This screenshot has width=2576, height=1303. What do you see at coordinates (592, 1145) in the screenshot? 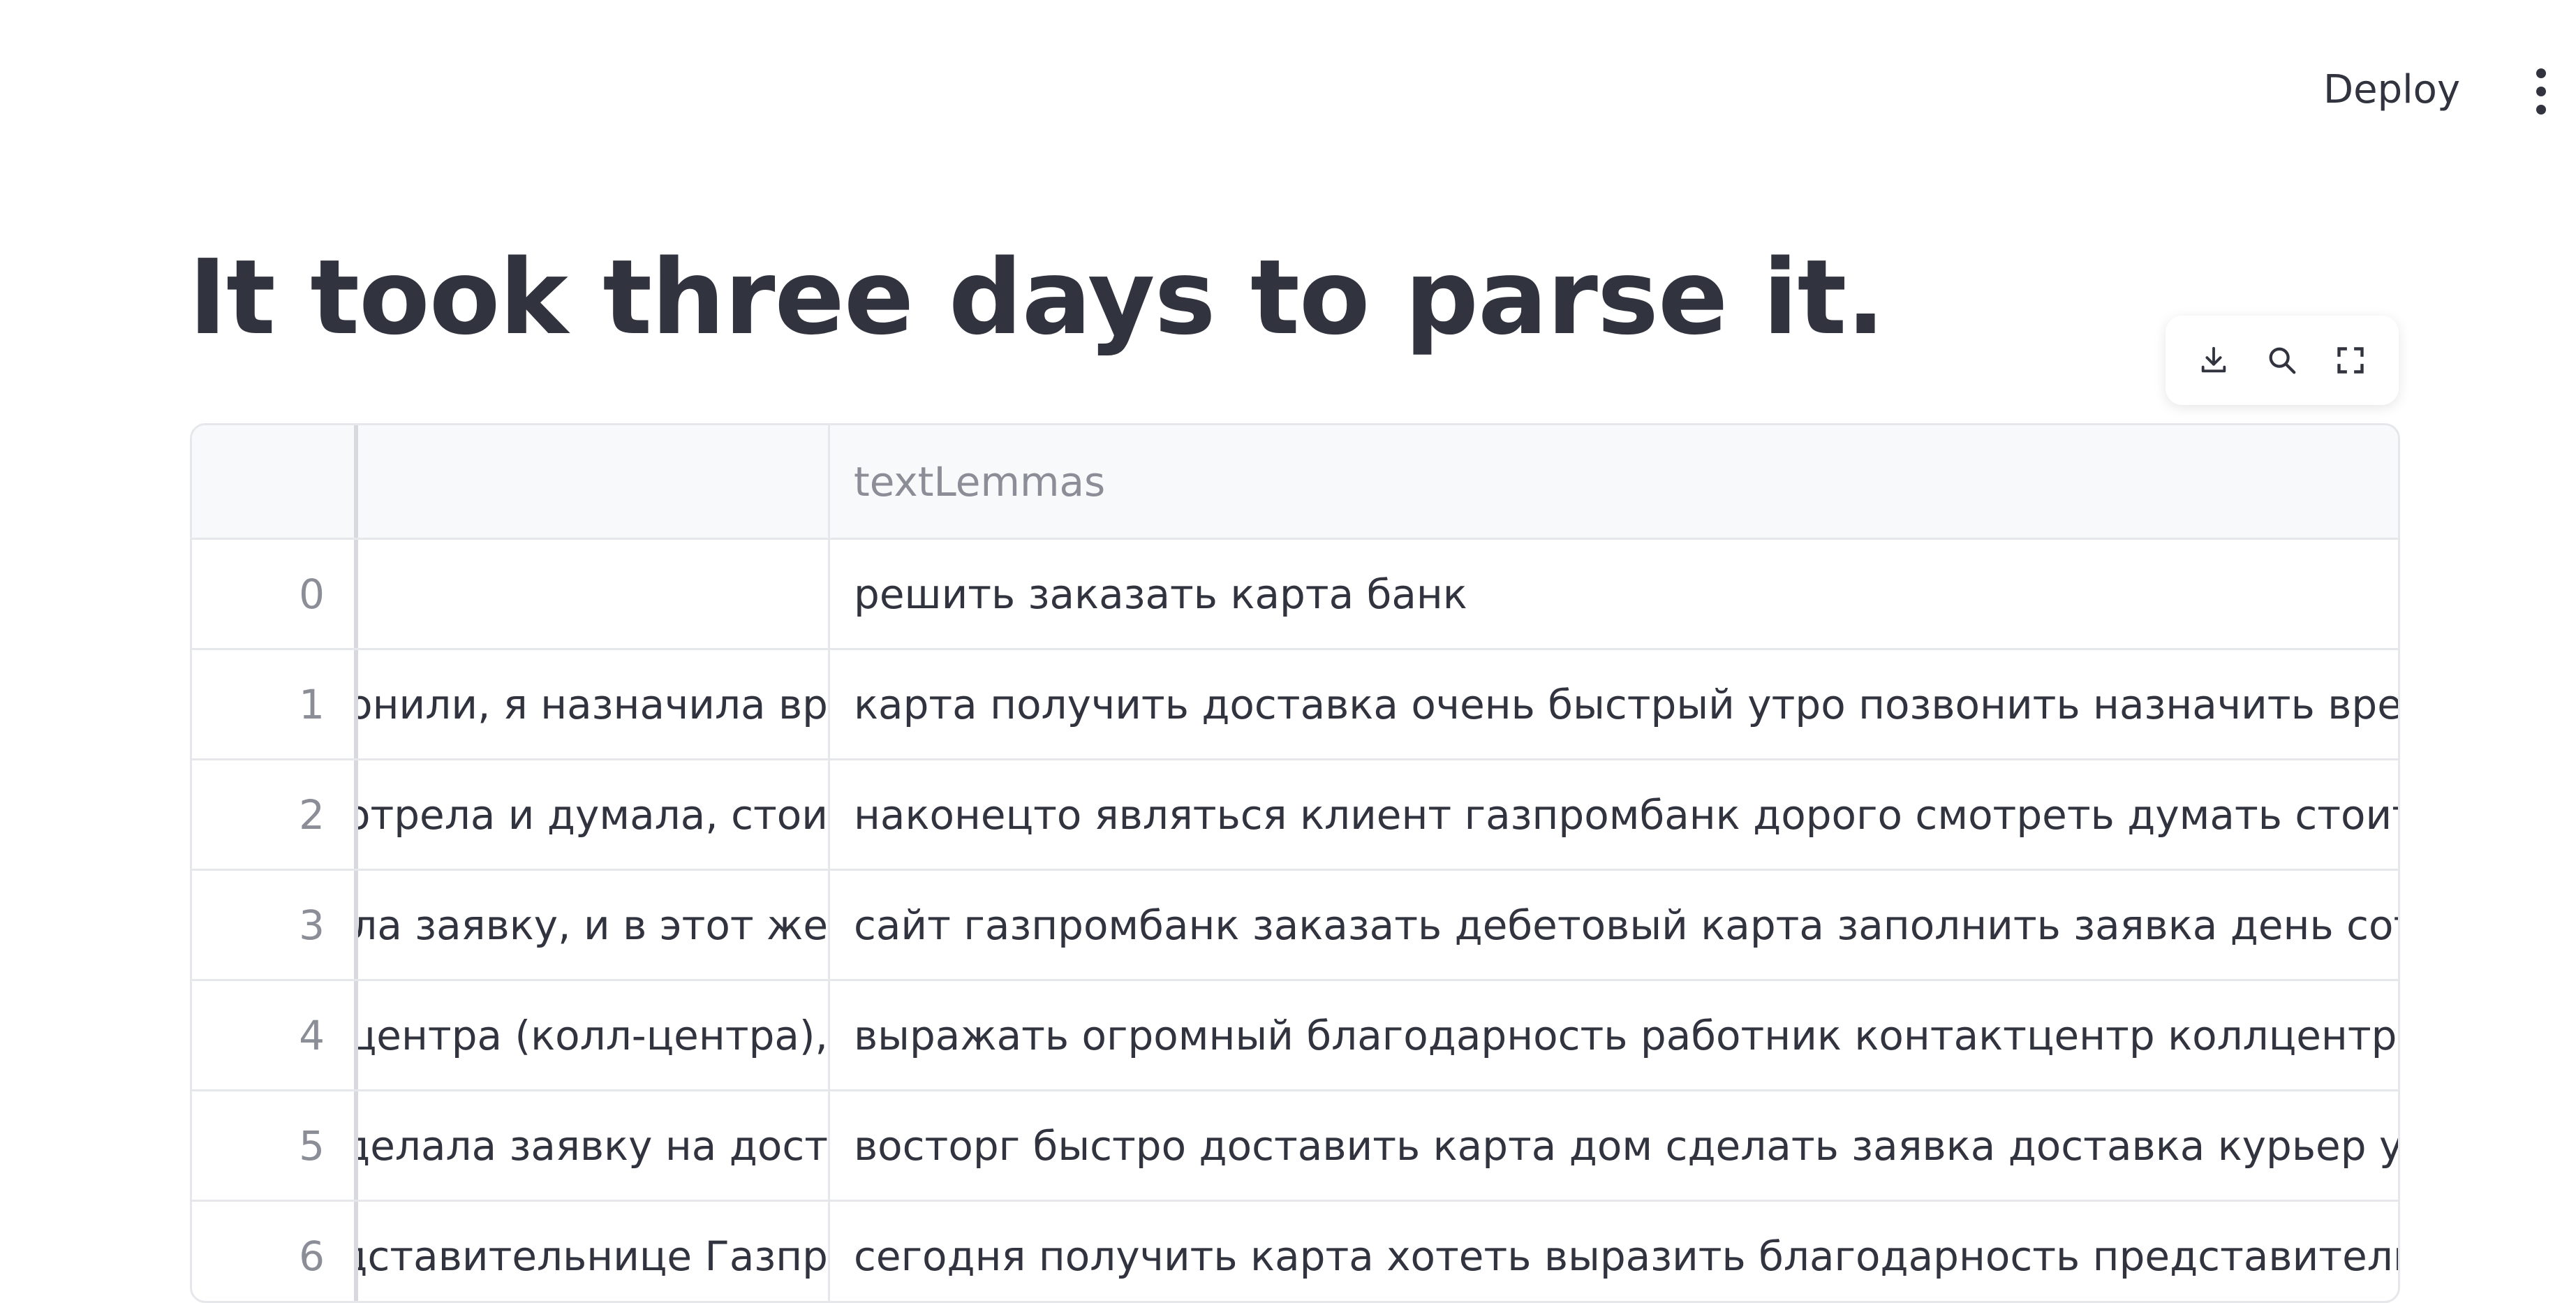
I see `text-cell: і. Сделала заявку на дост` at bounding box center [592, 1145].